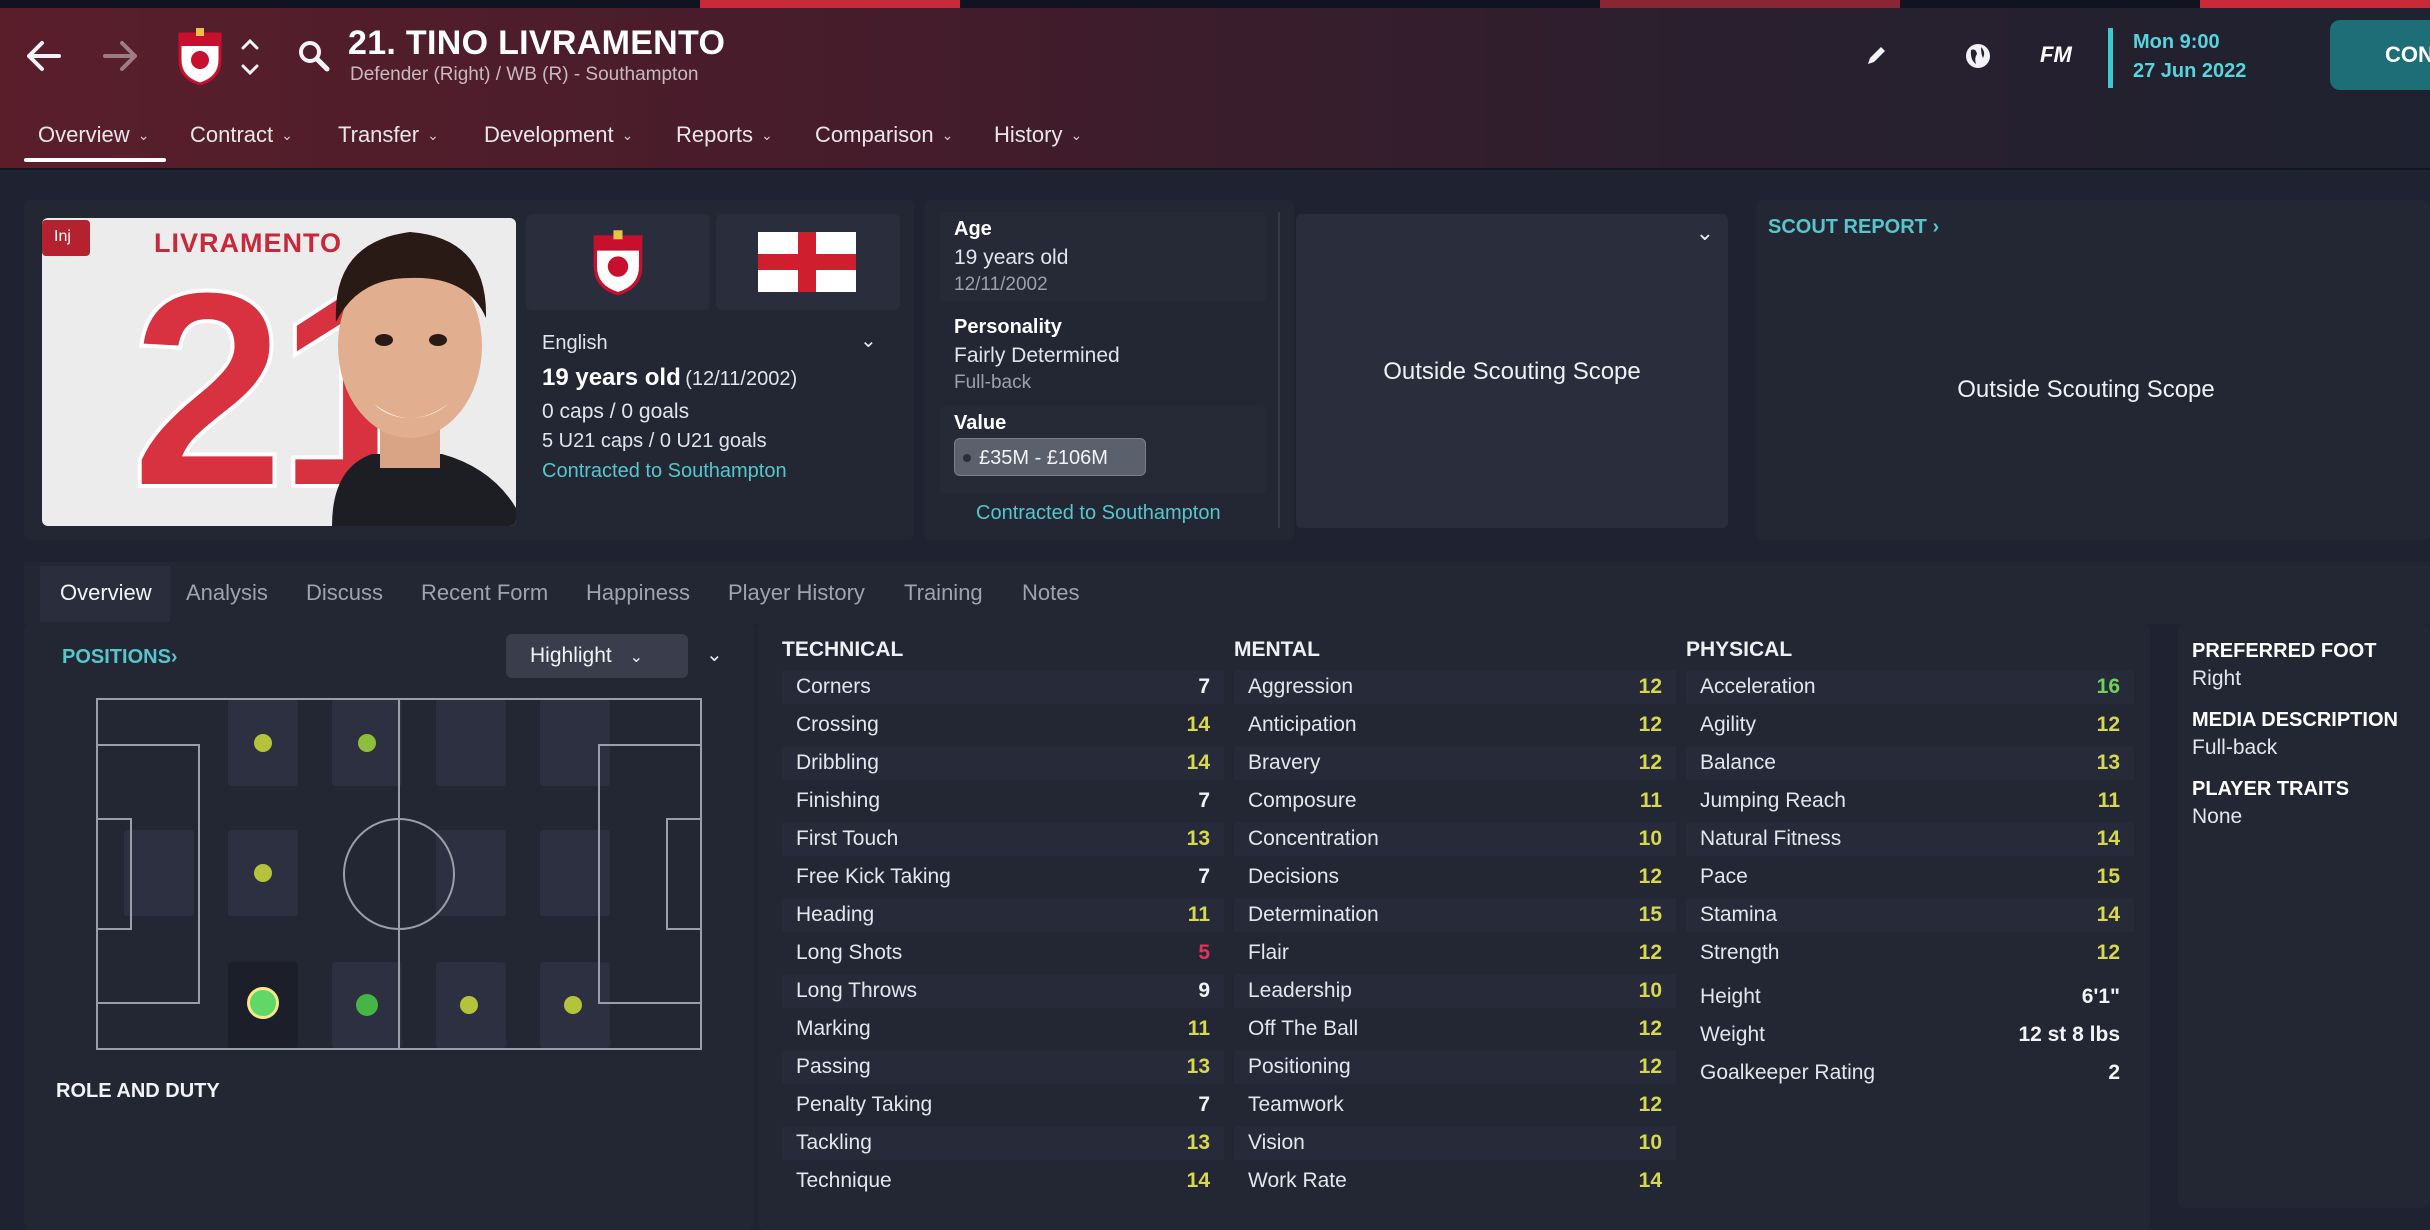 This screenshot has width=2430, height=1230. What do you see at coordinates (344, 593) in the screenshot?
I see `subtab-discuss: Discuss` at bounding box center [344, 593].